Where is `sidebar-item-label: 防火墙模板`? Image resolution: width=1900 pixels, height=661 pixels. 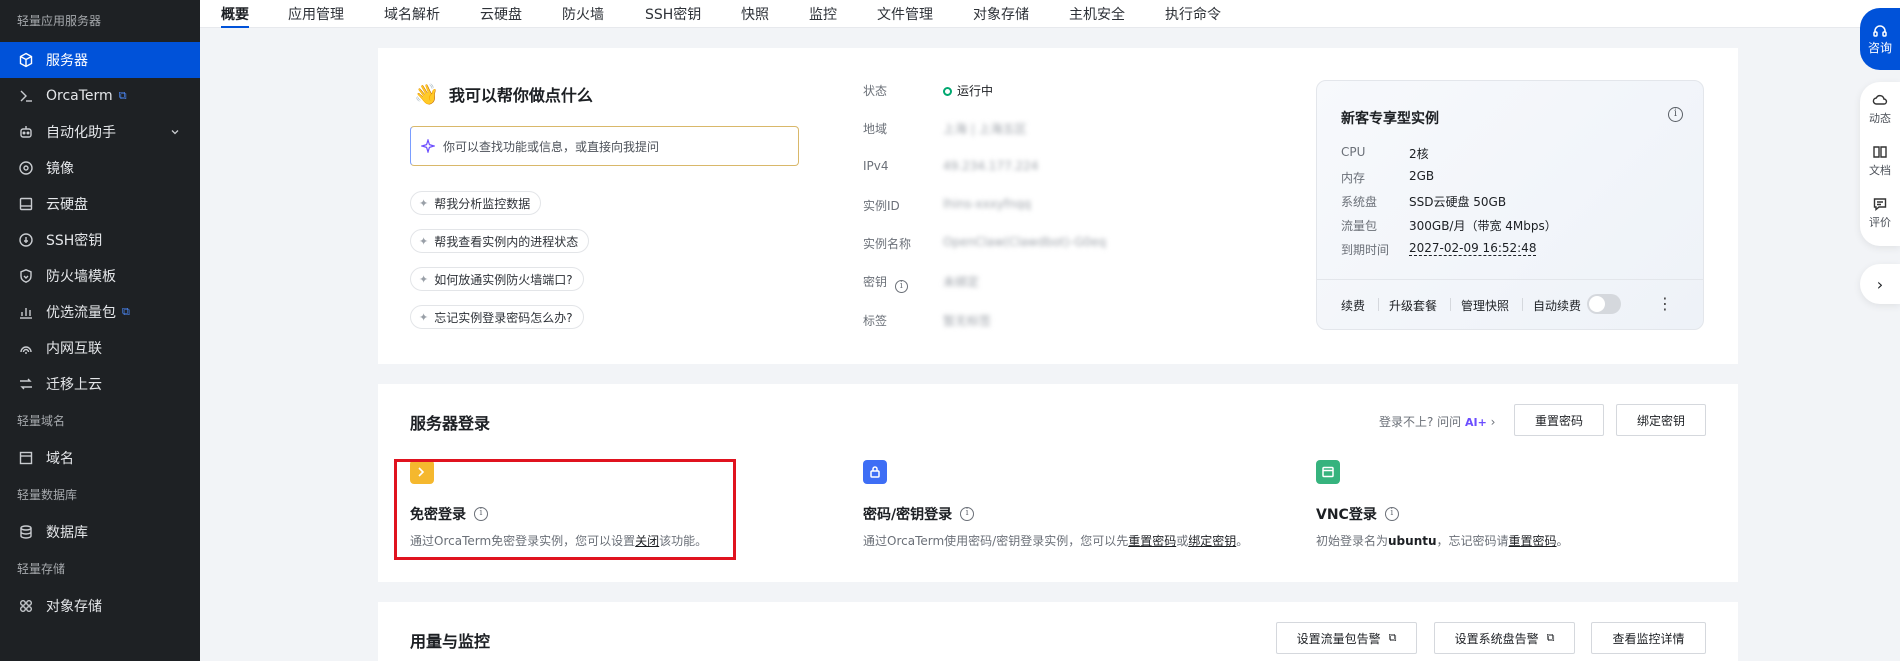 sidebar-item-label: 防火墙模板 is located at coordinates (81, 277).